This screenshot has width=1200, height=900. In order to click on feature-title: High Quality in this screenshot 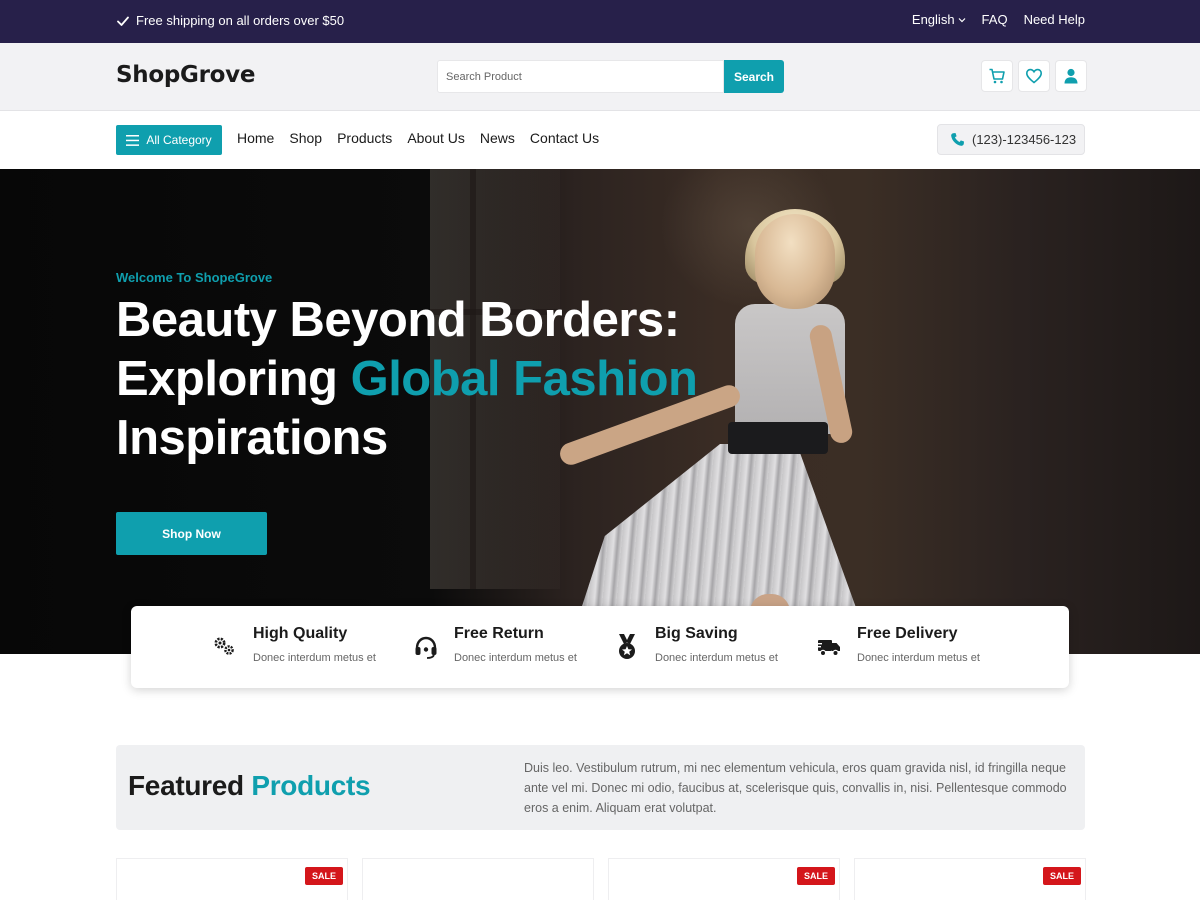, I will do `click(300, 633)`.